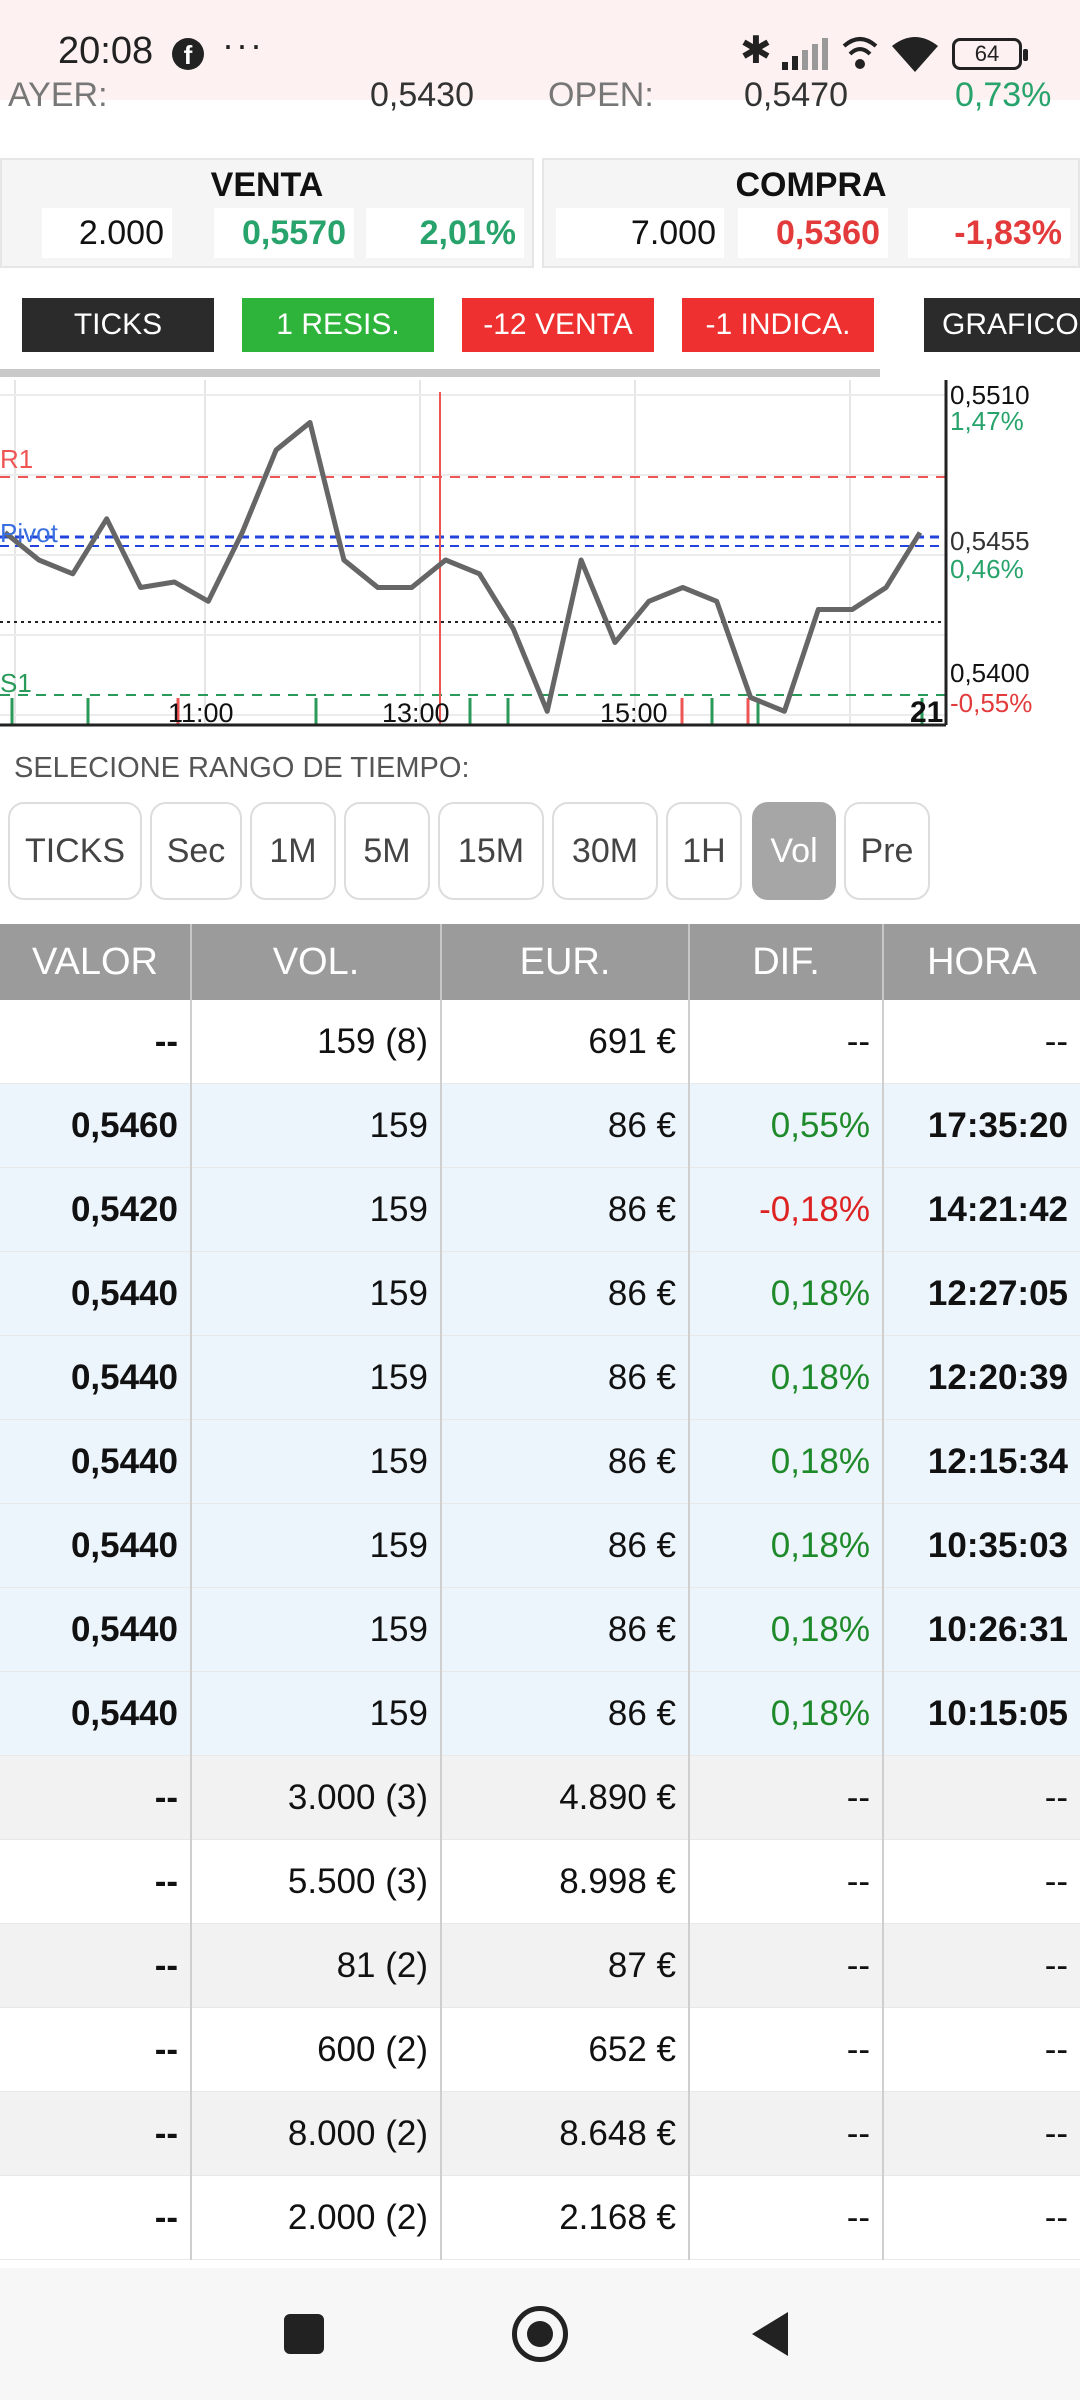  I want to click on table-row: 0,5440 159 86 €0,18% 10:35:03, so click(540, 1546).